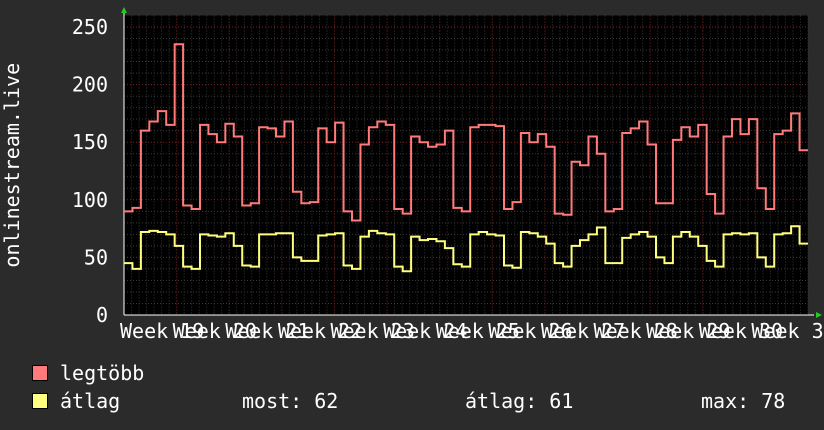  What do you see at coordinates (40, 373) in the screenshot?
I see `legend-swatch-max` at bounding box center [40, 373].